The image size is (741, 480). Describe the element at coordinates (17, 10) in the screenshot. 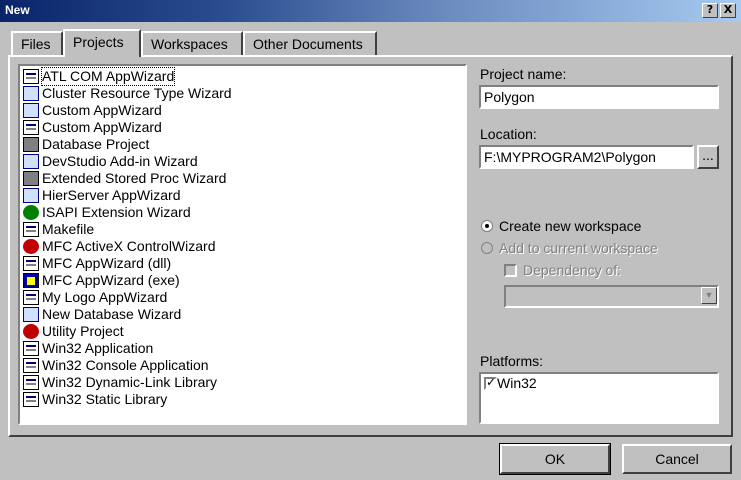

I see `window-title: New` at that location.